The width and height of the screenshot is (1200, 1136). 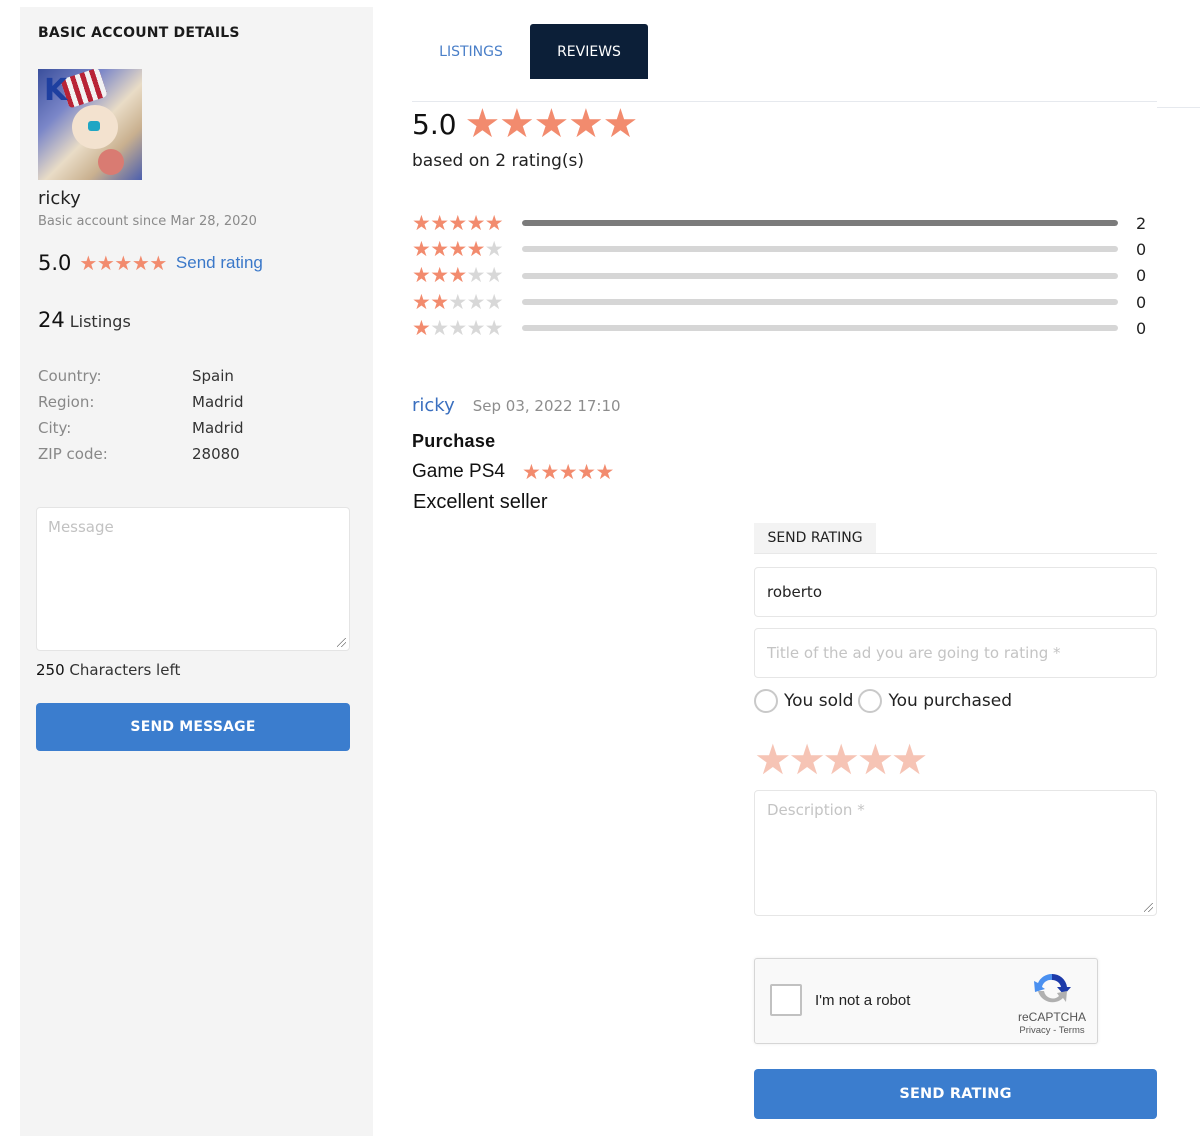 I want to click on review-author-link: ricky, so click(x=433, y=405).